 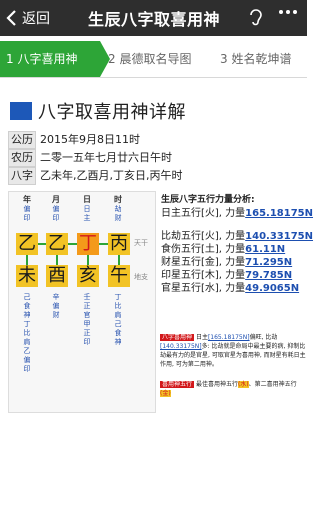 I want to click on heavenly-stem-hour: 丙, so click(x=119, y=244).